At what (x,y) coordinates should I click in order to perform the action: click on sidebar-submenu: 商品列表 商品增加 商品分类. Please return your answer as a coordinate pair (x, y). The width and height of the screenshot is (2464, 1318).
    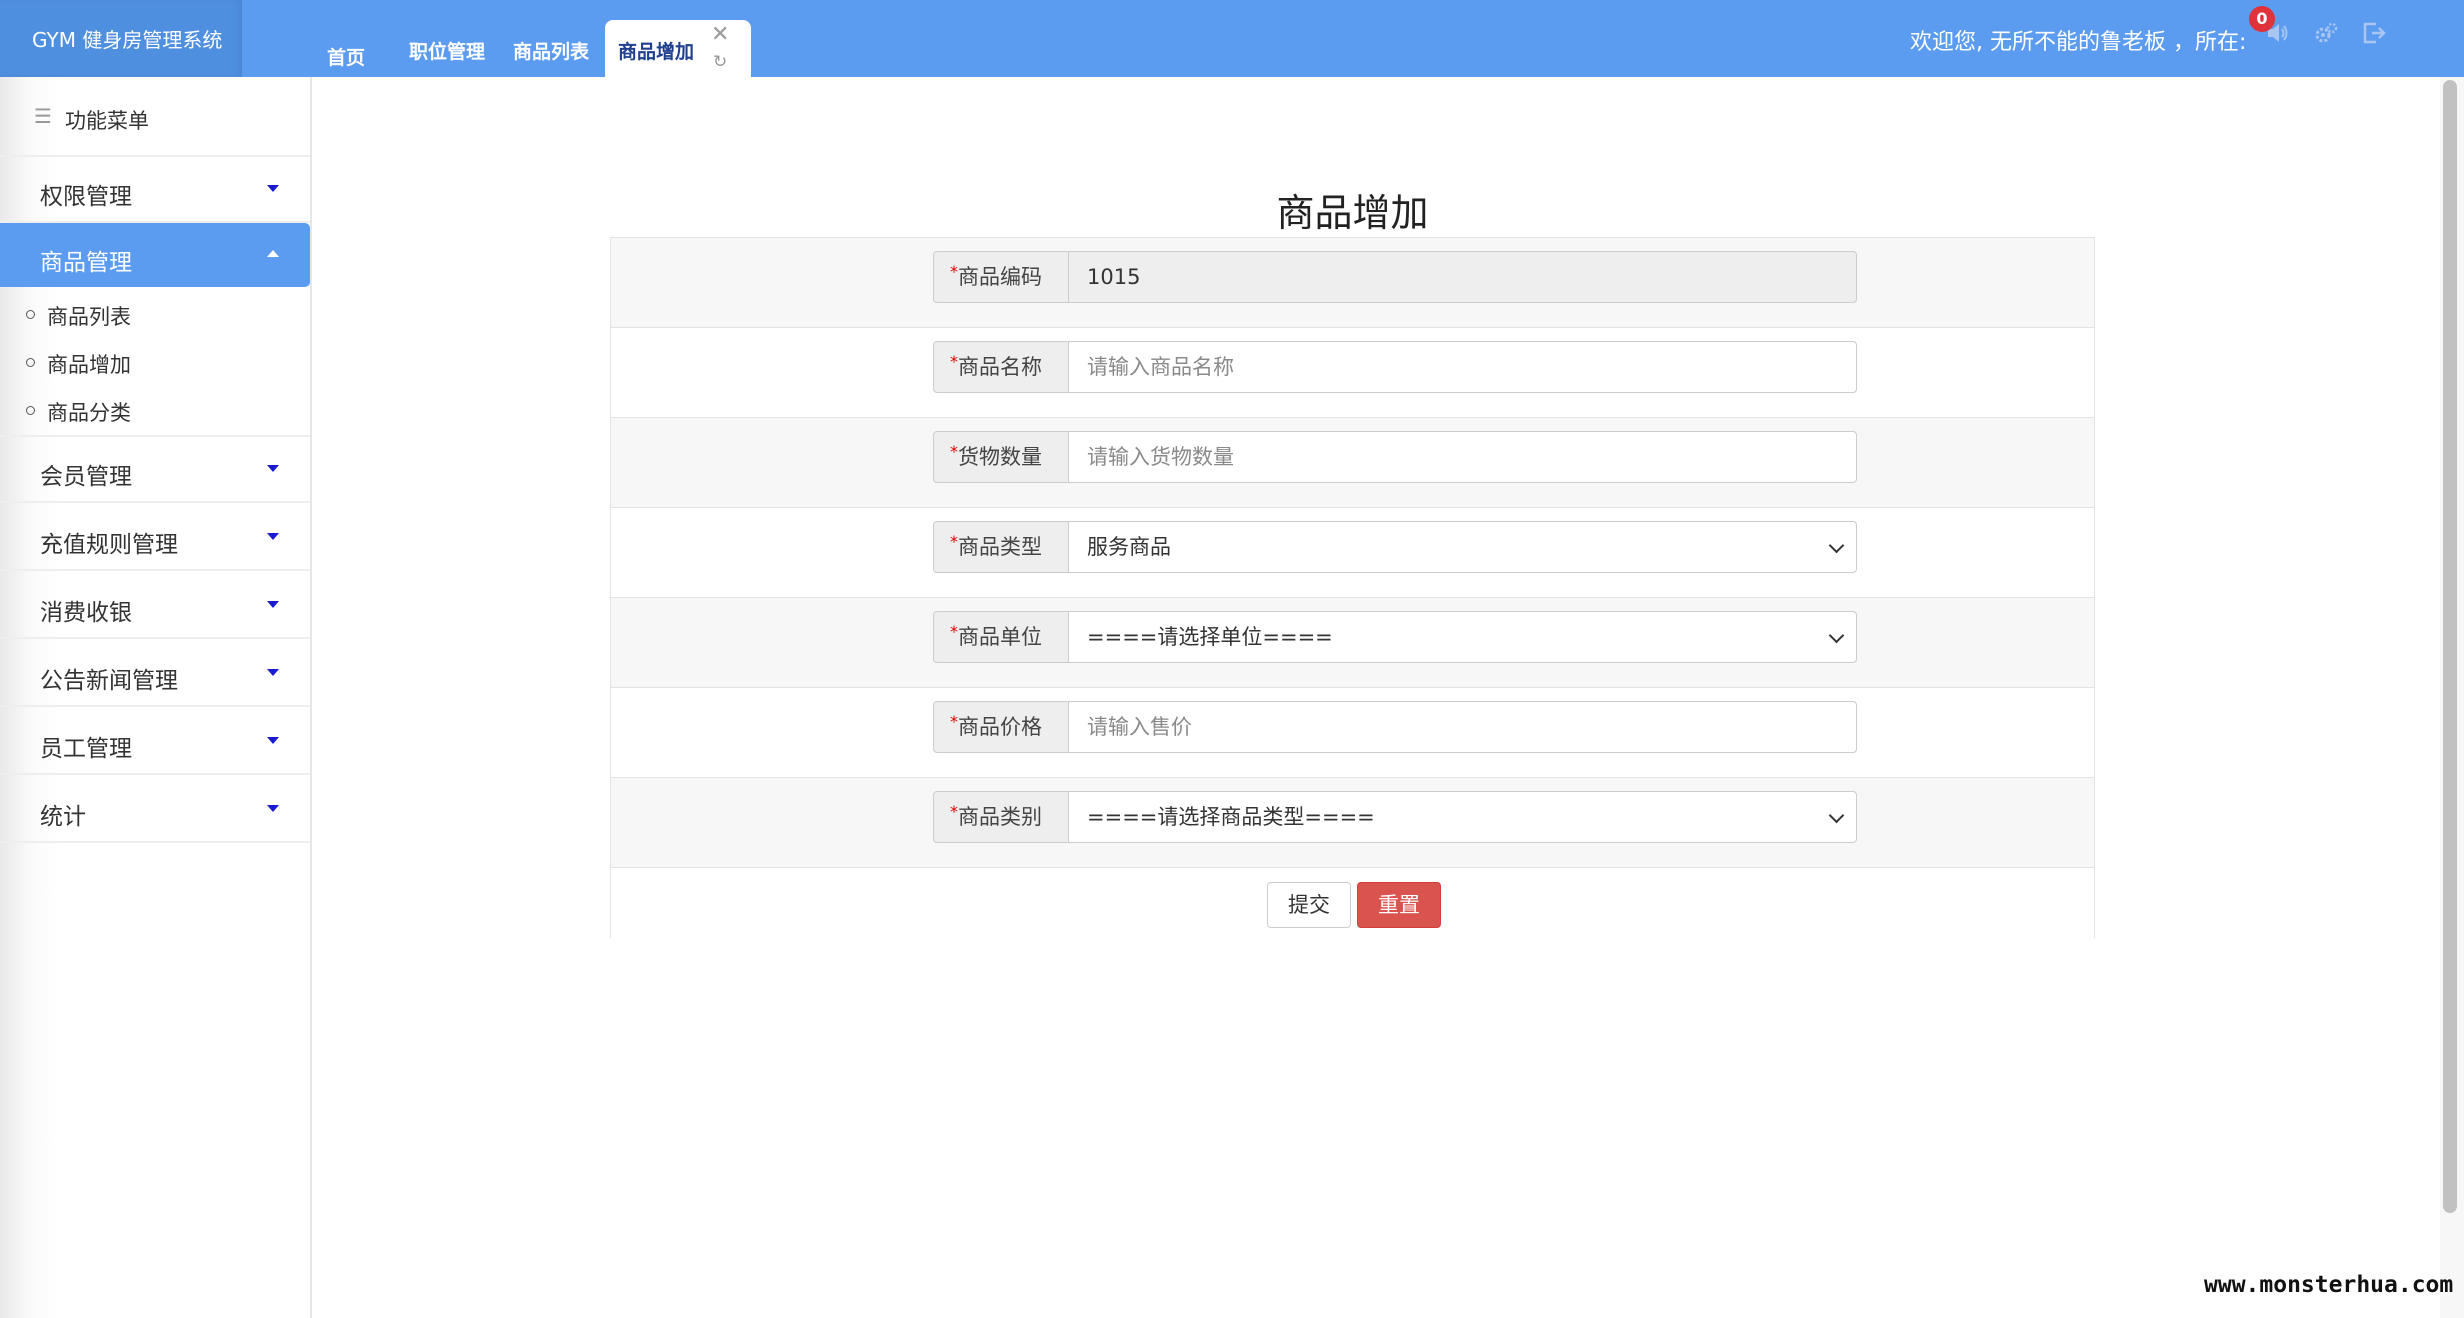
    Looking at the image, I should click on (155, 362).